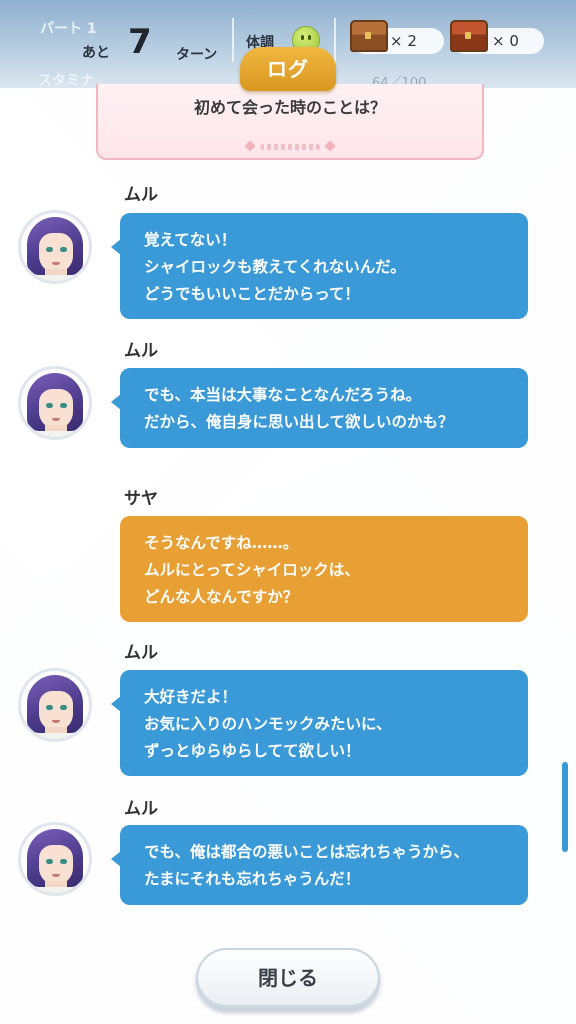 Image resolution: width=576 pixels, height=1024 pixels. Describe the element at coordinates (190, 240) in the screenshot. I see `message-line: 覚えてない！` at that location.